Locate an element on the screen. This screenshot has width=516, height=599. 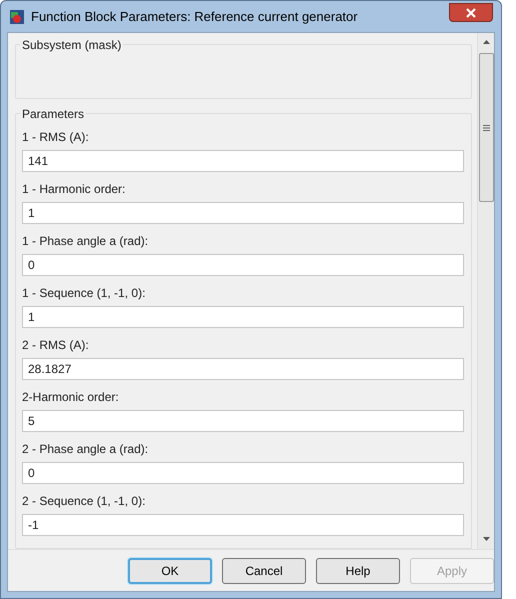
scroll-down-icon is located at coordinates (486, 539).